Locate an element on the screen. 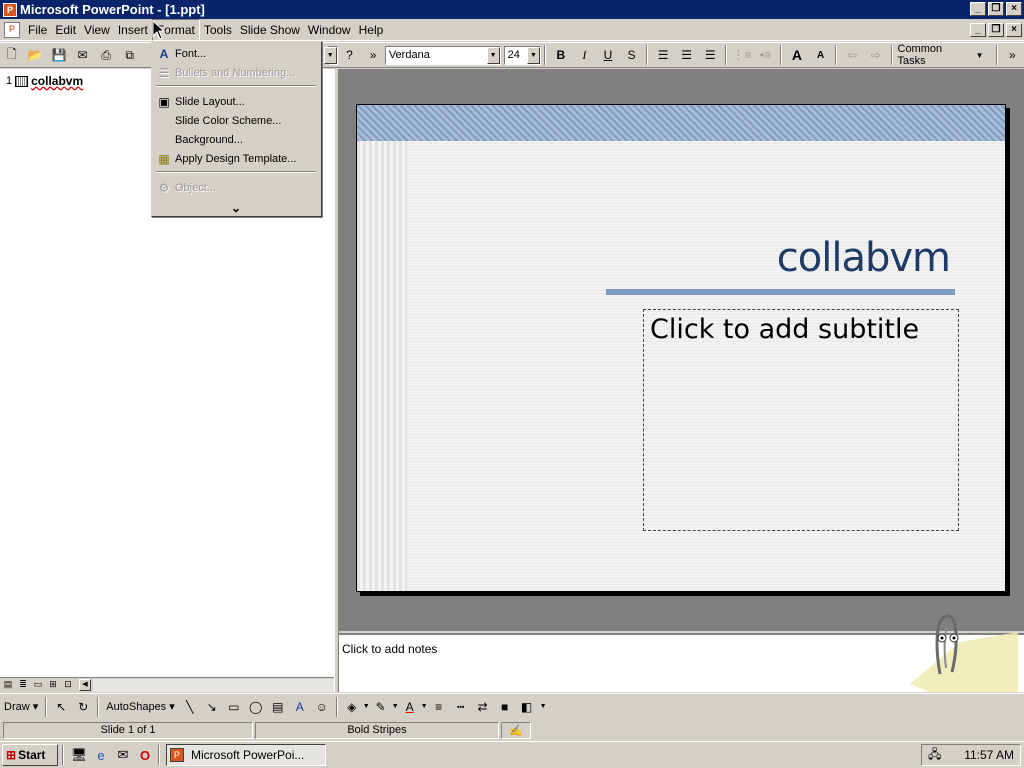 The image size is (1024, 768). oval-icon: ◯ is located at coordinates (256, 707).